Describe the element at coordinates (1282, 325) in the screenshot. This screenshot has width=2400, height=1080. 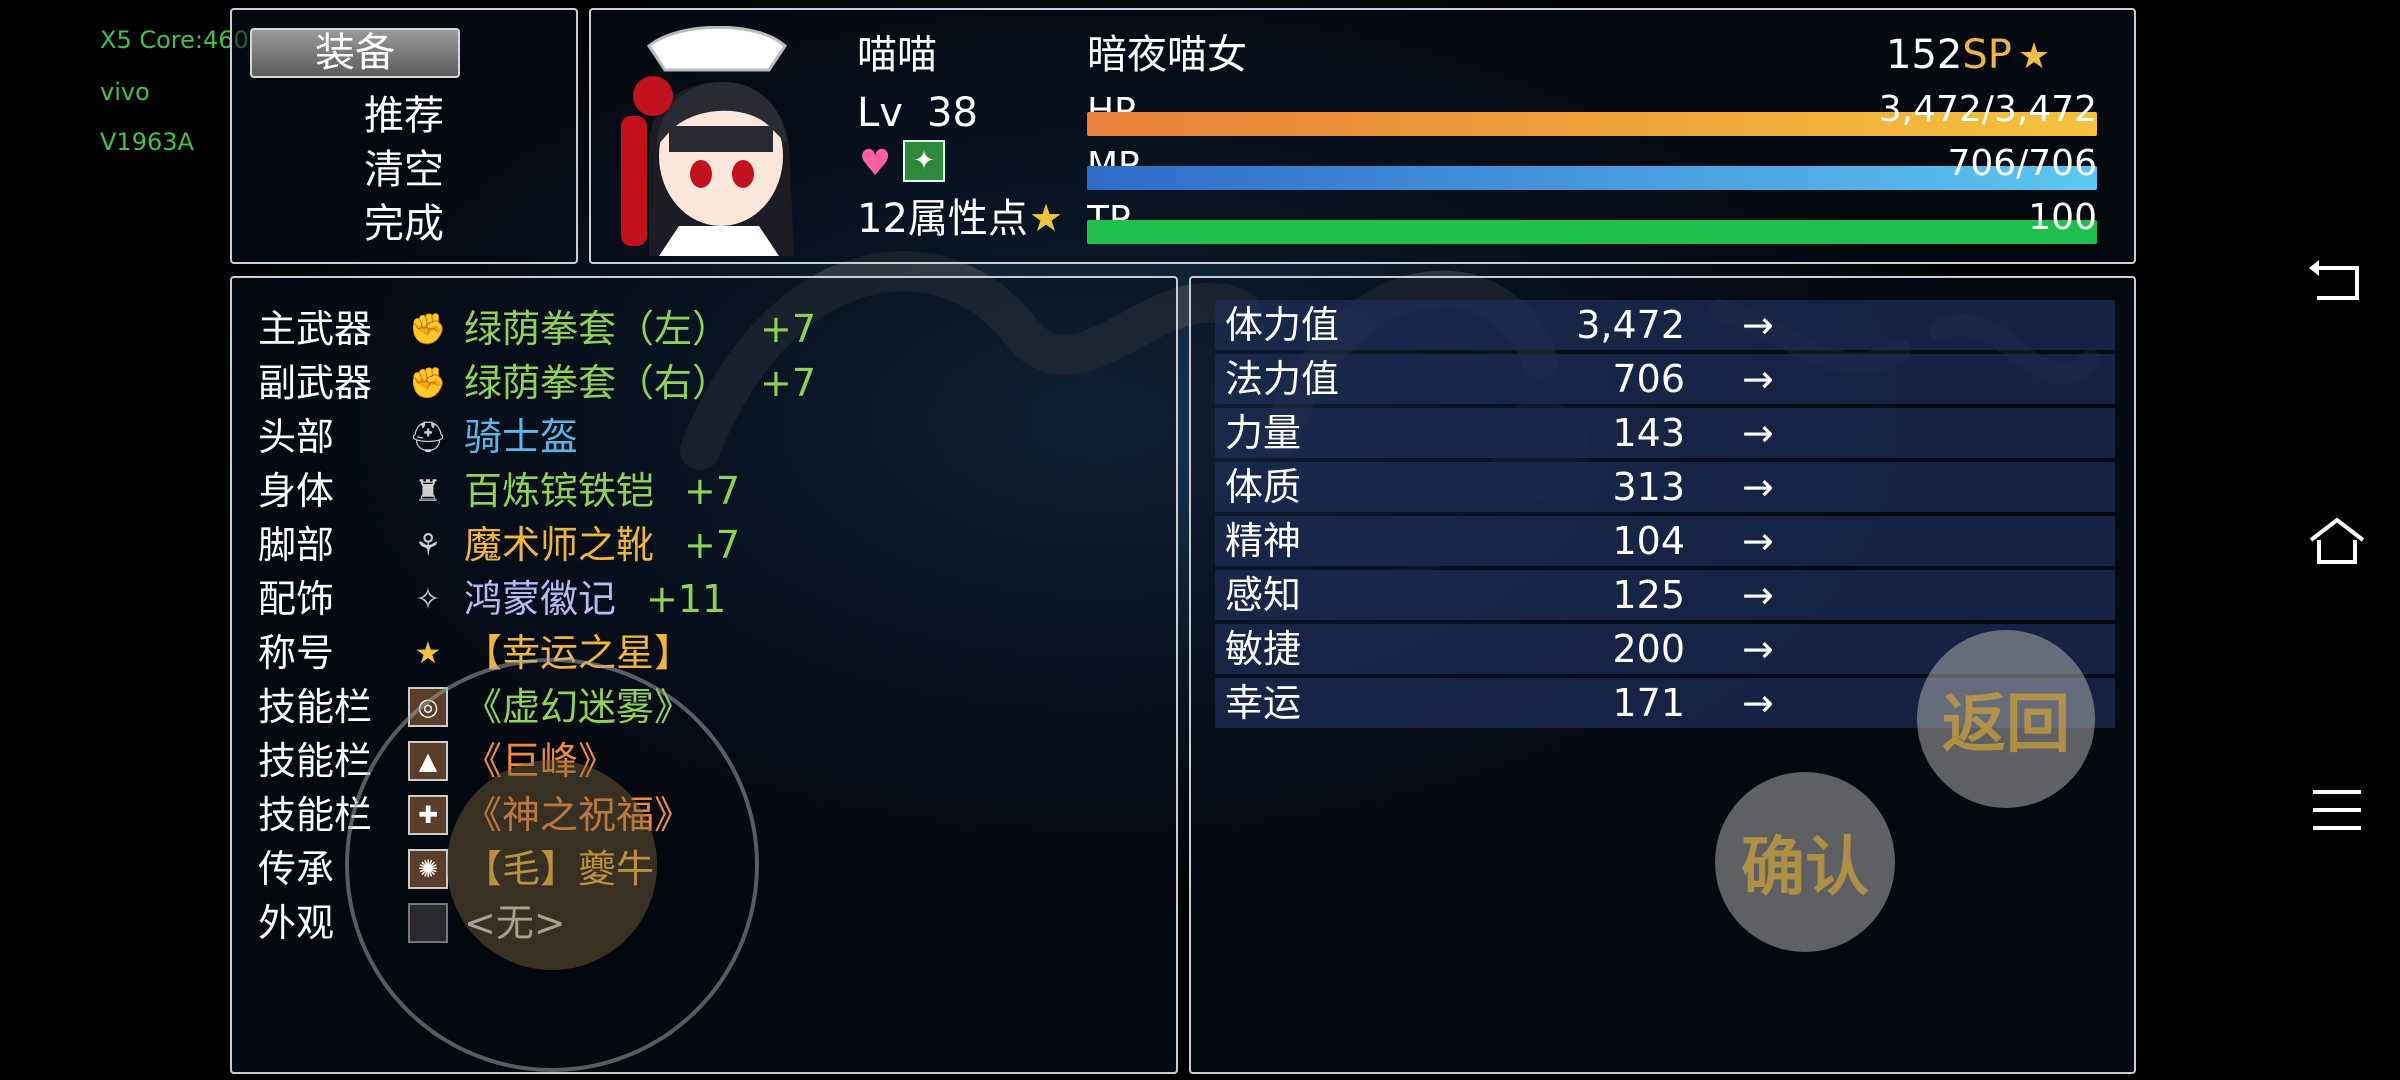
I see `stat-label: 体力值` at that location.